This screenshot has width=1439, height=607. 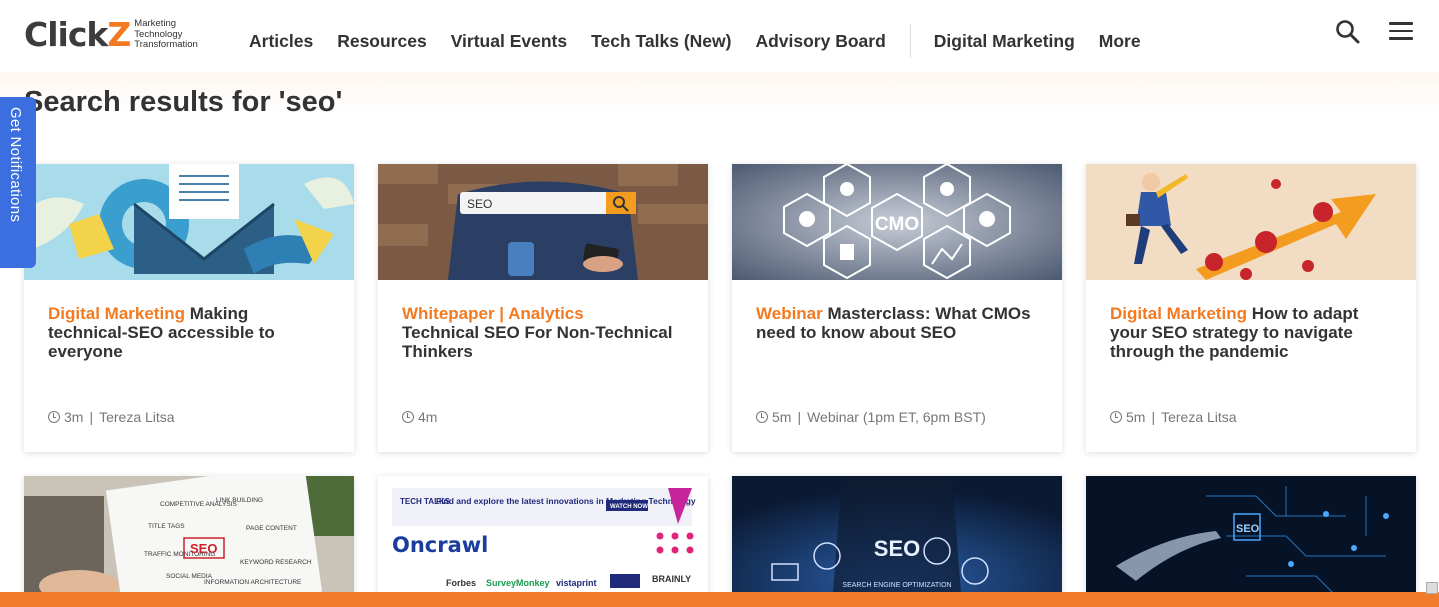 I want to click on card-meta: 5m | Webinar (1pm ET, 6pm BST), so click(x=871, y=417).